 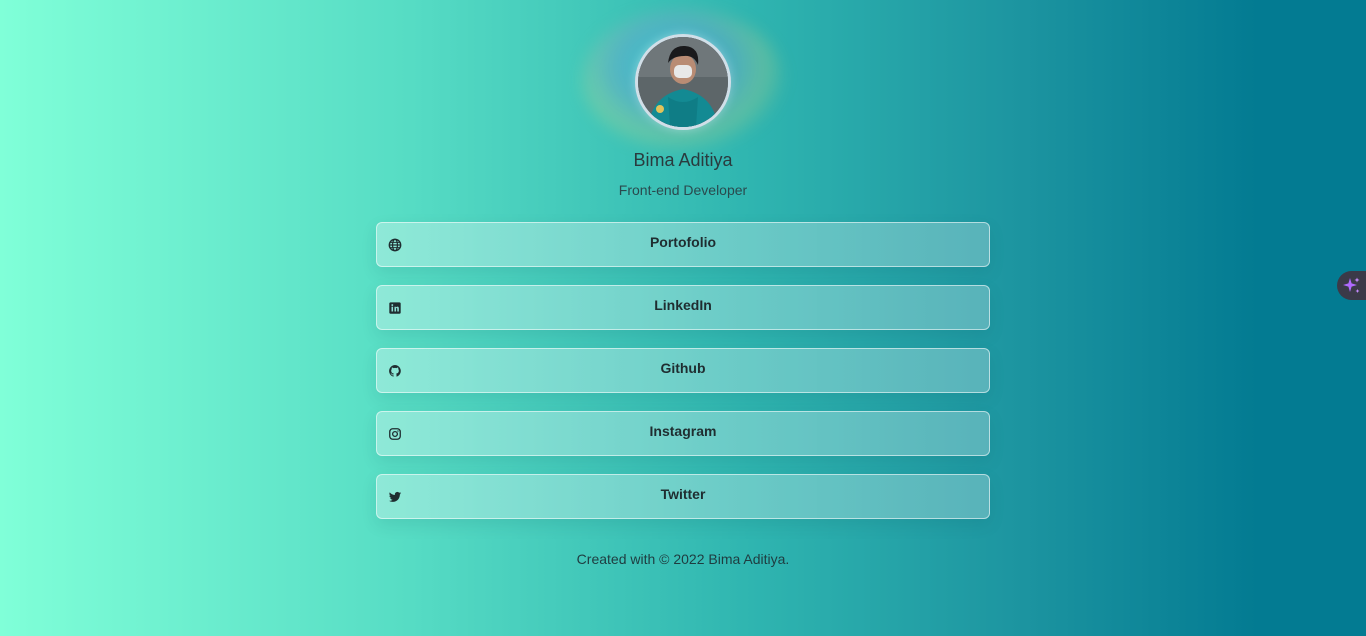 I want to click on link-button-portofolio: Portofolio, so click(x=683, y=244).